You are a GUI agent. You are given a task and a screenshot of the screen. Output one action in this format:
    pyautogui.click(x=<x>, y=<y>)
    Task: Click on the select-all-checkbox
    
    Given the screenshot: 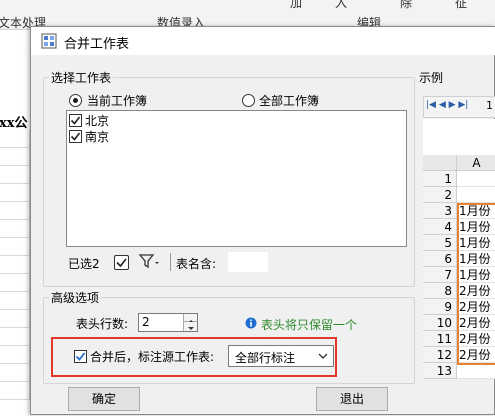 What is the action you would take?
    pyautogui.click(x=121, y=262)
    